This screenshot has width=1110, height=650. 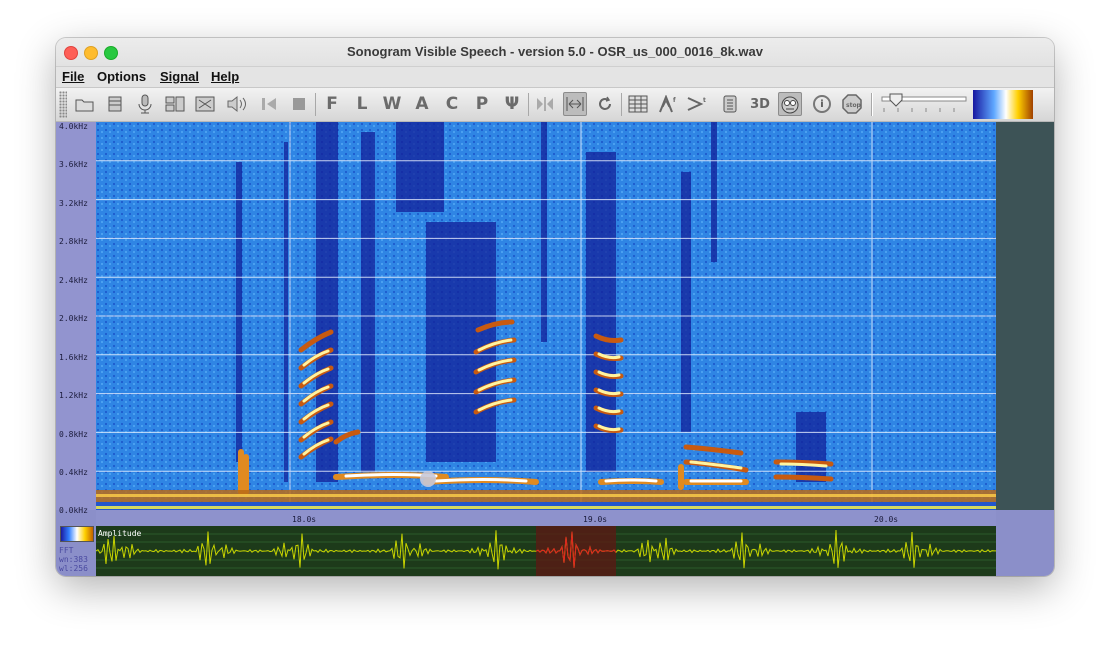 What do you see at coordinates (1025, 316) in the screenshot?
I see `side-panel` at bounding box center [1025, 316].